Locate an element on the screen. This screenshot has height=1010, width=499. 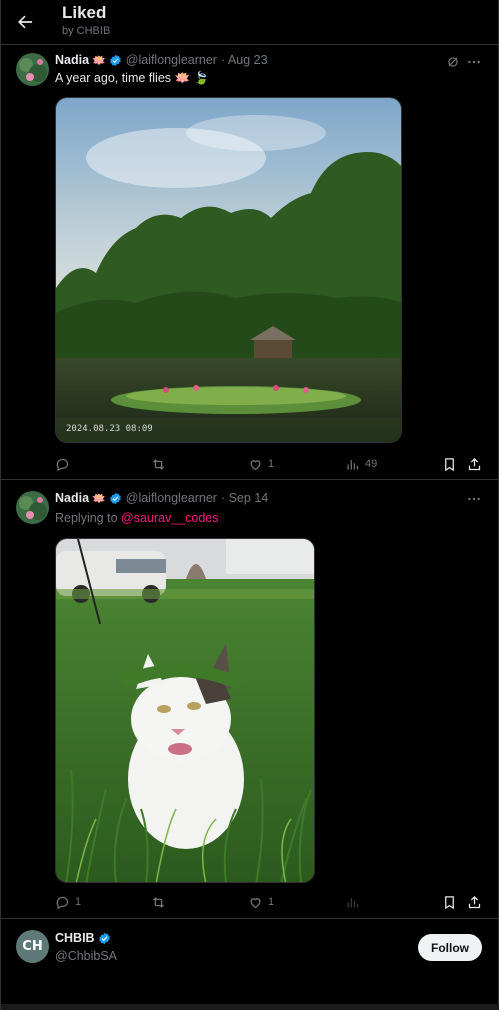
suggested-user-name-row: CHBIB is located at coordinates (83, 938).